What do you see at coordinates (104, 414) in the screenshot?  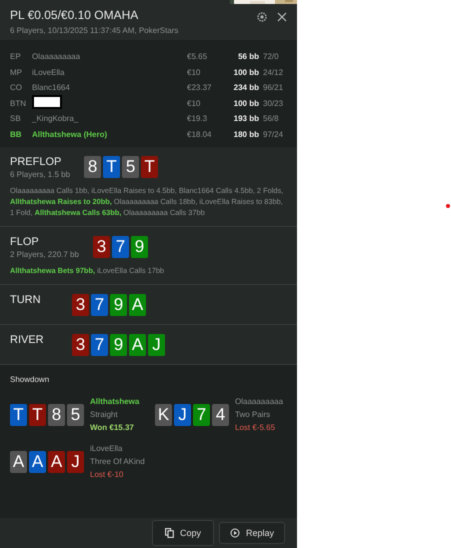 I see `hand-rank: Straight` at bounding box center [104, 414].